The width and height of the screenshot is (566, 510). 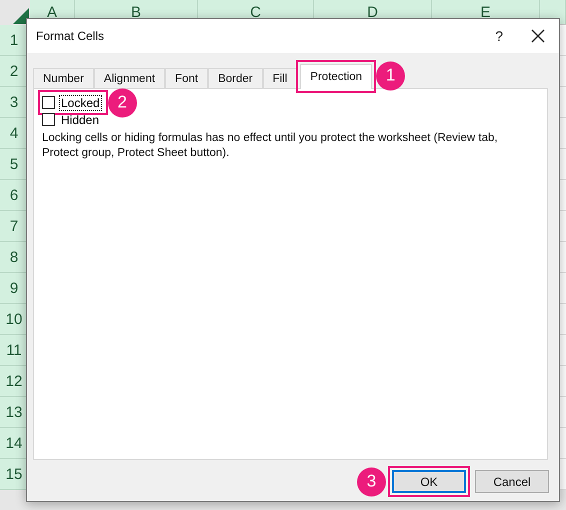 I want to click on dialog-button: Cancel, so click(x=512, y=481).